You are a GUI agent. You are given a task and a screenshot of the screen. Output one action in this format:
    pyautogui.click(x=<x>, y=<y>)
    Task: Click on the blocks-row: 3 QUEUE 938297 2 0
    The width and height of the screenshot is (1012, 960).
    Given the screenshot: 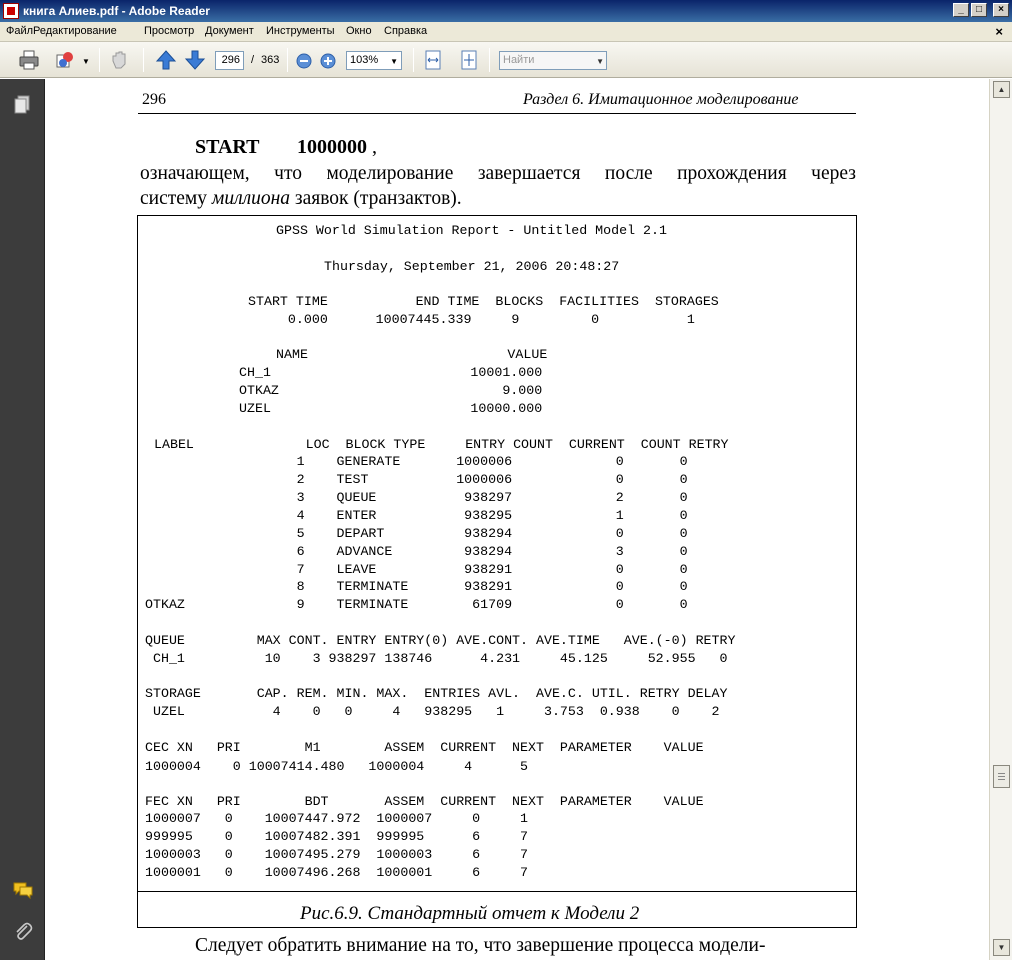 What is the action you would take?
    pyautogui.click(x=416, y=497)
    